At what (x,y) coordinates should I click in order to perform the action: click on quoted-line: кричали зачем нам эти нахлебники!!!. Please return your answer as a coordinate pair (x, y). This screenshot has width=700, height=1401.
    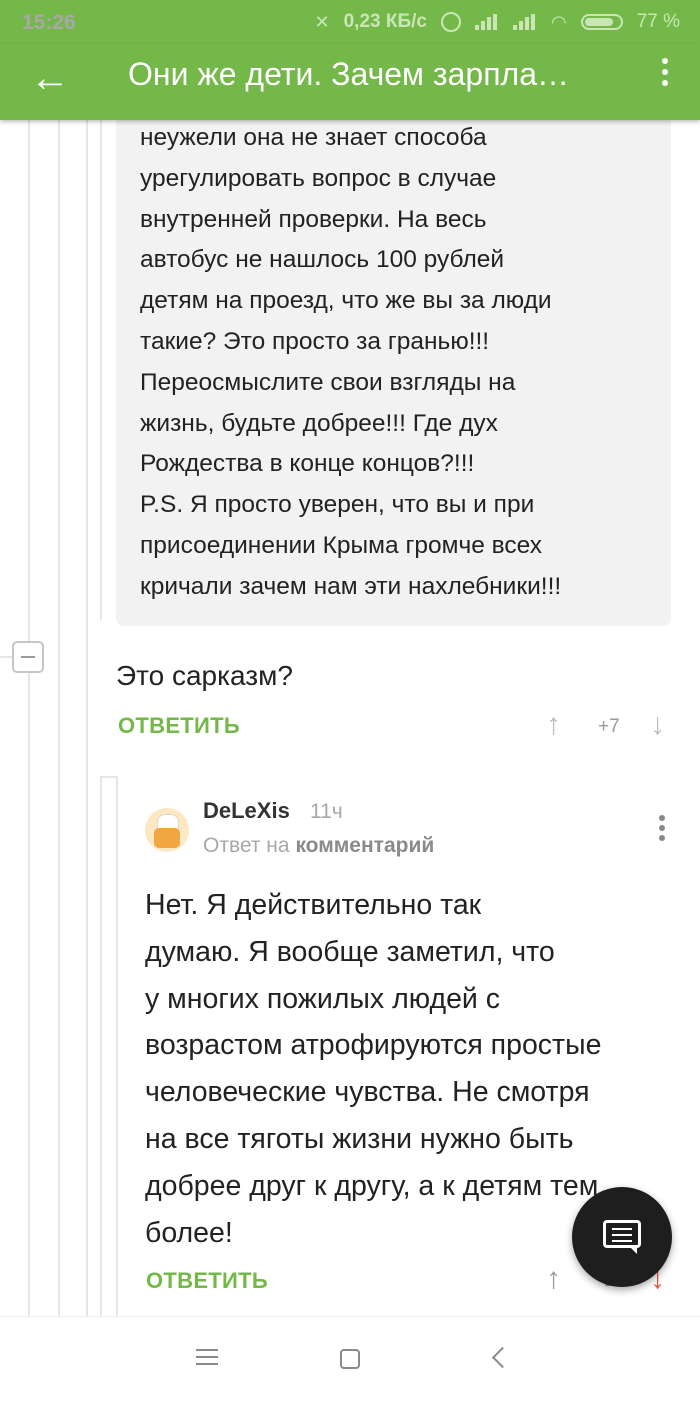
    Looking at the image, I should click on (351, 586).